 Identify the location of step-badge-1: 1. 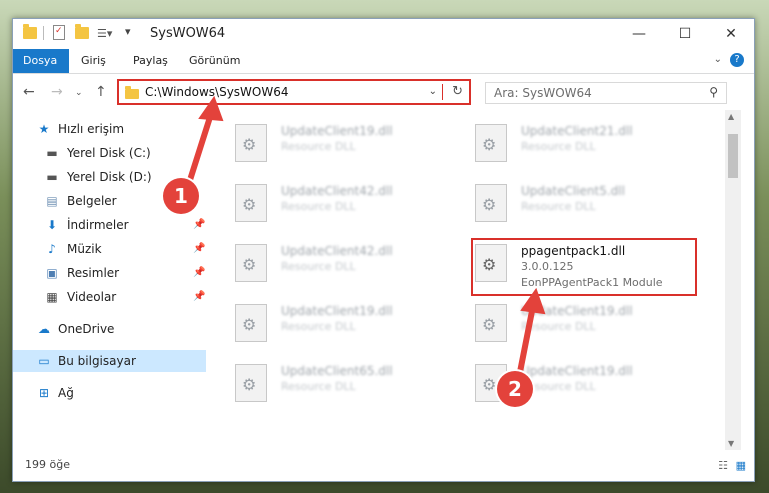
(181, 196).